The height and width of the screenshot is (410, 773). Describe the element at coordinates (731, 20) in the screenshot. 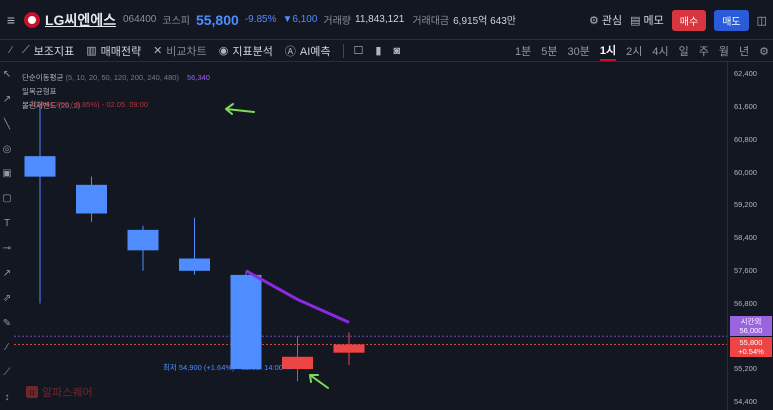

I see `sell-button: 매도` at that location.